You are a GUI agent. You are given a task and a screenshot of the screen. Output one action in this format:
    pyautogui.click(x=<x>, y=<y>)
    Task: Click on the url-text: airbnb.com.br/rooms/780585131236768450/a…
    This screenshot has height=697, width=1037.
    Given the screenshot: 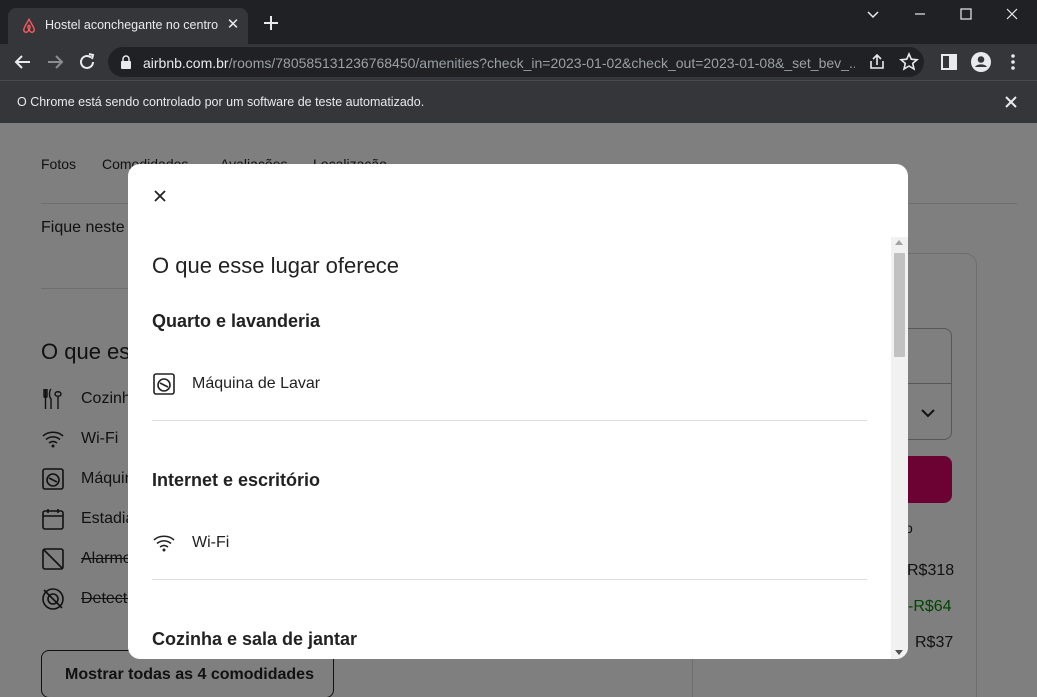 What is the action you would take?
    pyautogui.click(x=499, y=63)
    